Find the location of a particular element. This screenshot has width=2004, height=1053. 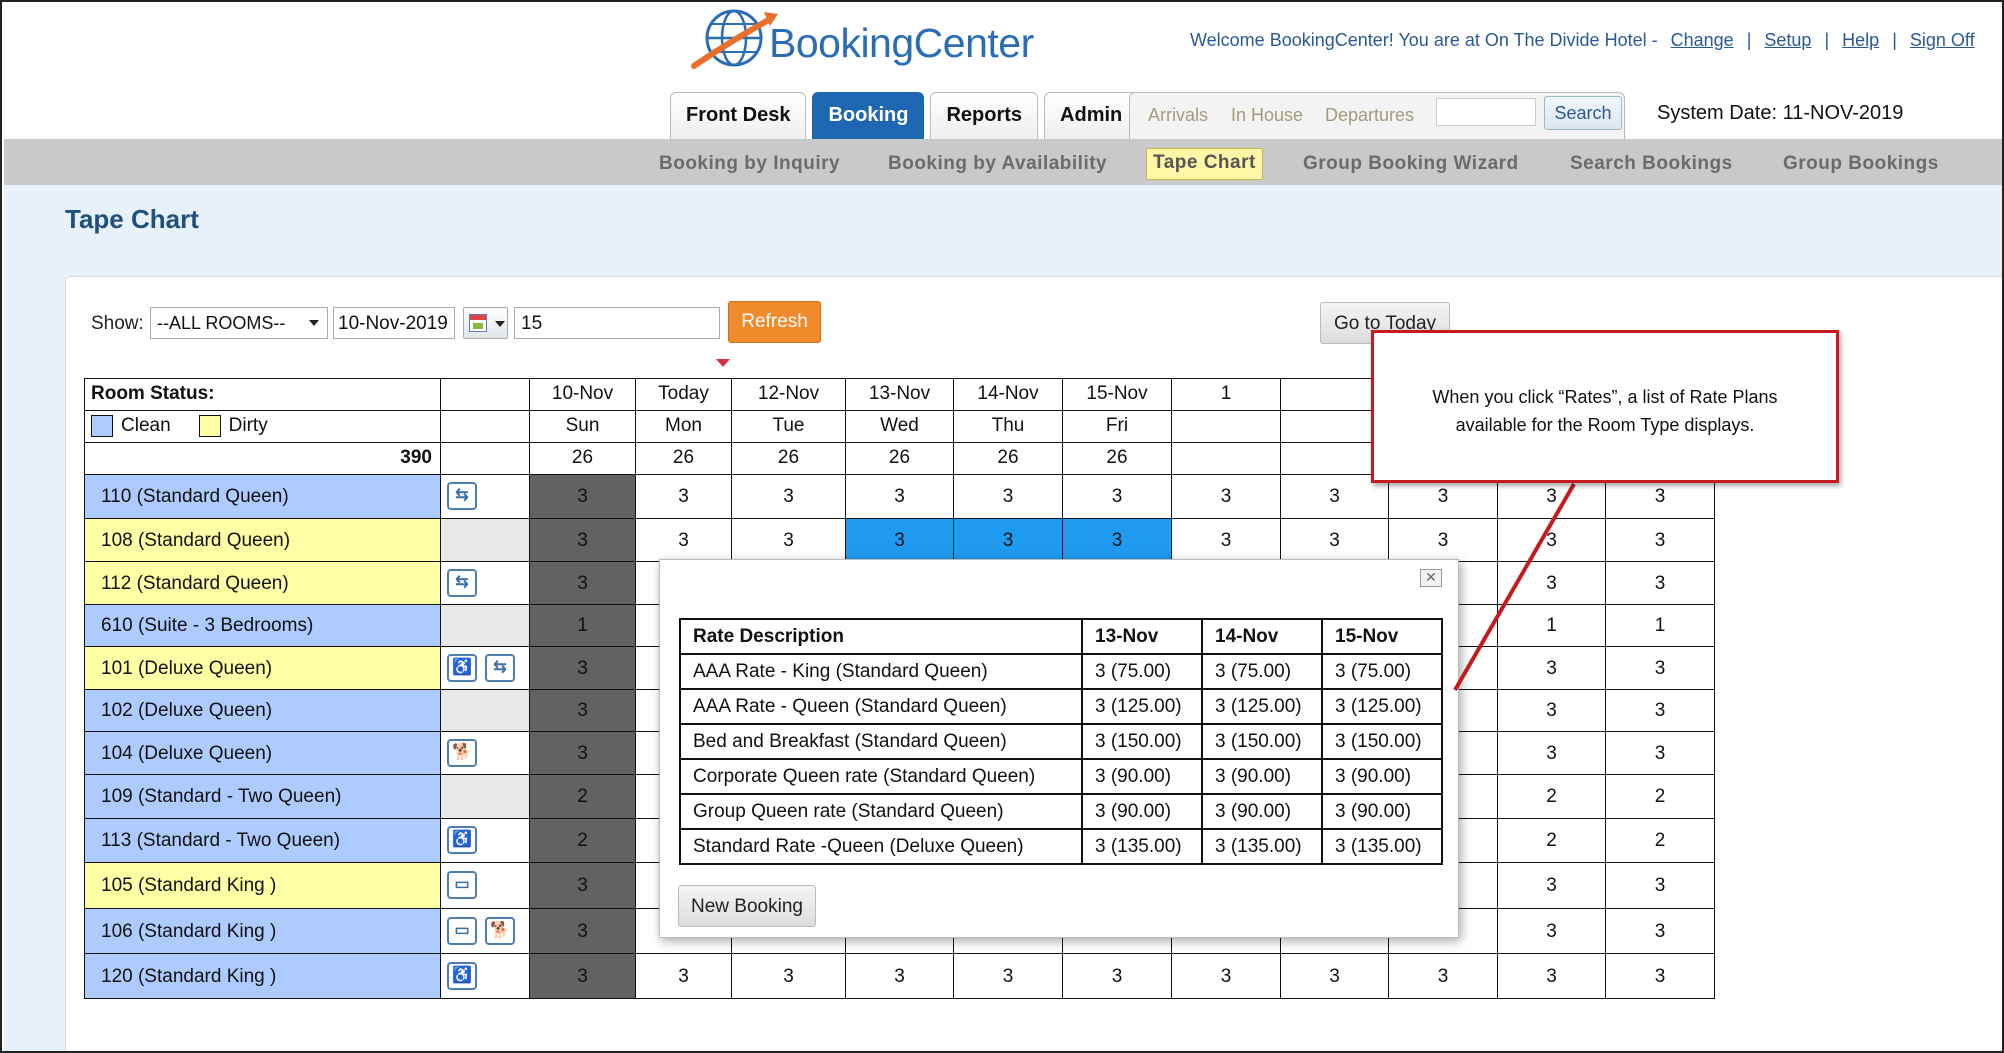

setup-link: Setup is located at coordinates (1787, 40).